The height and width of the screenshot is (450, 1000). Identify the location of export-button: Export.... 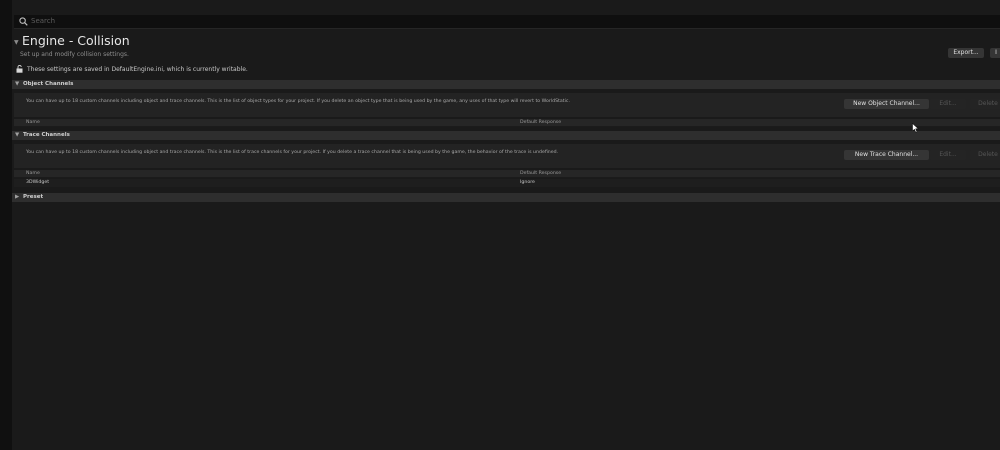
(966, 53).